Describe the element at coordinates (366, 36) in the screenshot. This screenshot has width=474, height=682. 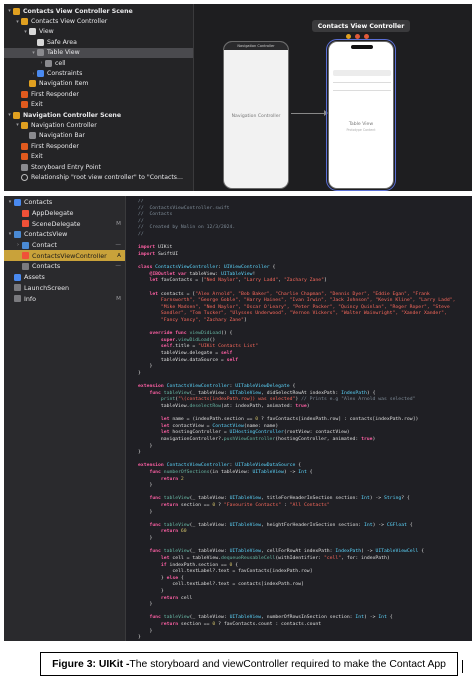
I see `exit-dock-icon` at that location.